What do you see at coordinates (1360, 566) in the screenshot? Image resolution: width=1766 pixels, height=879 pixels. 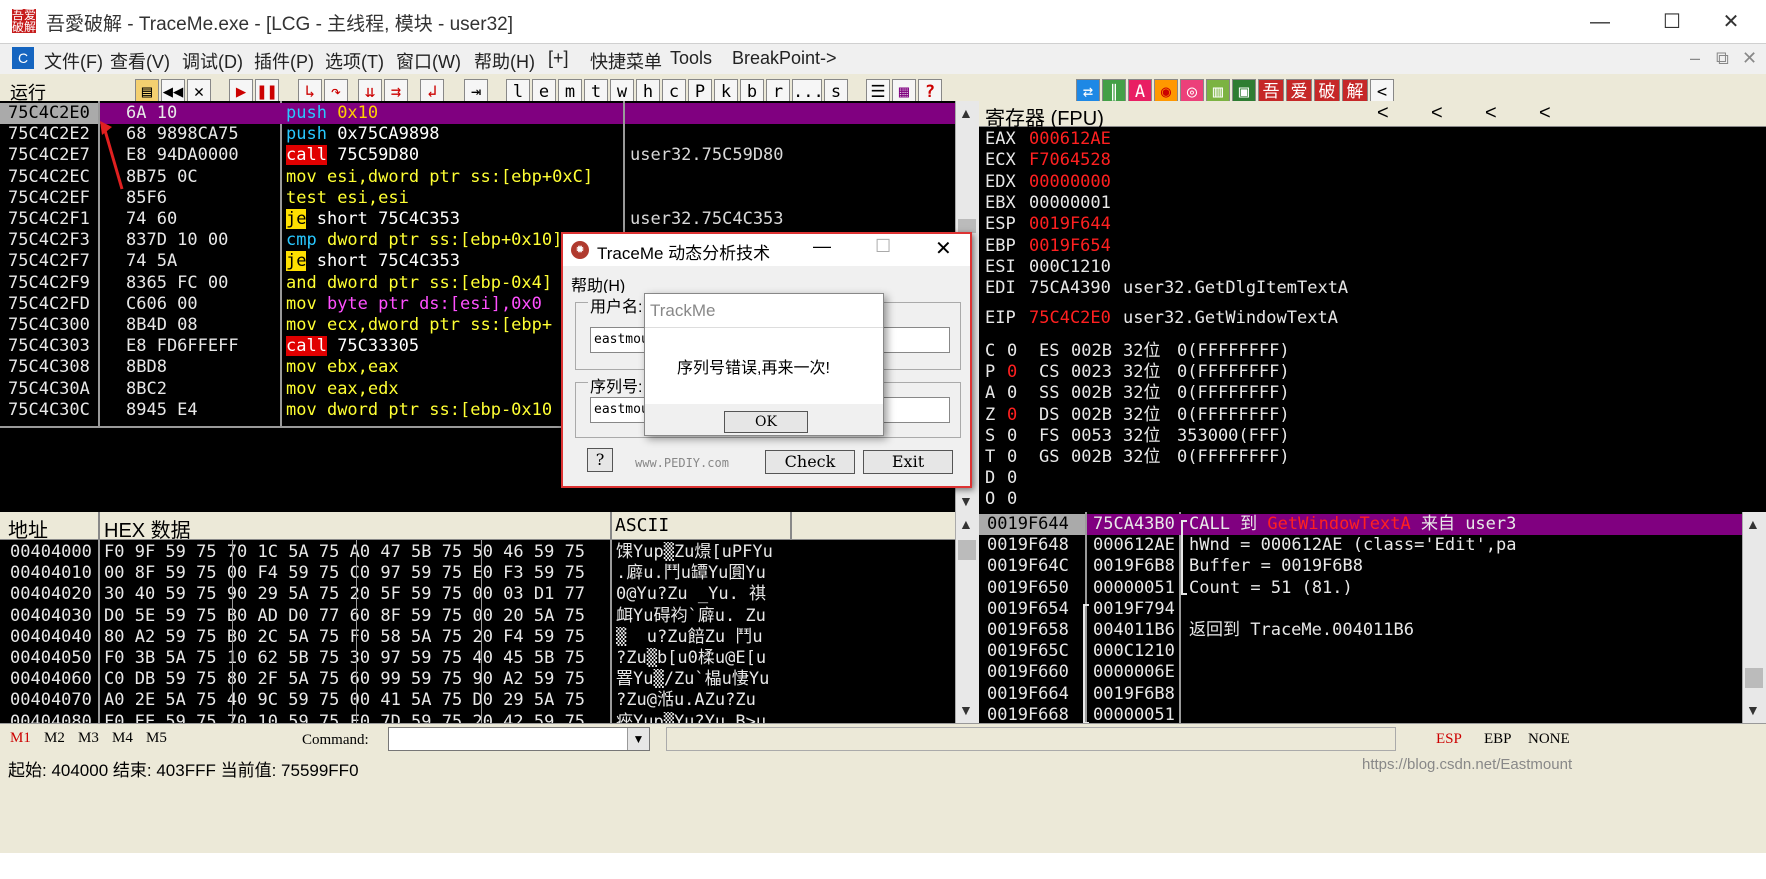 I see `stack-row: 0019F64C 0019F6B8 Buffer = 0019F6B8` at bounding box center [1360, 566].